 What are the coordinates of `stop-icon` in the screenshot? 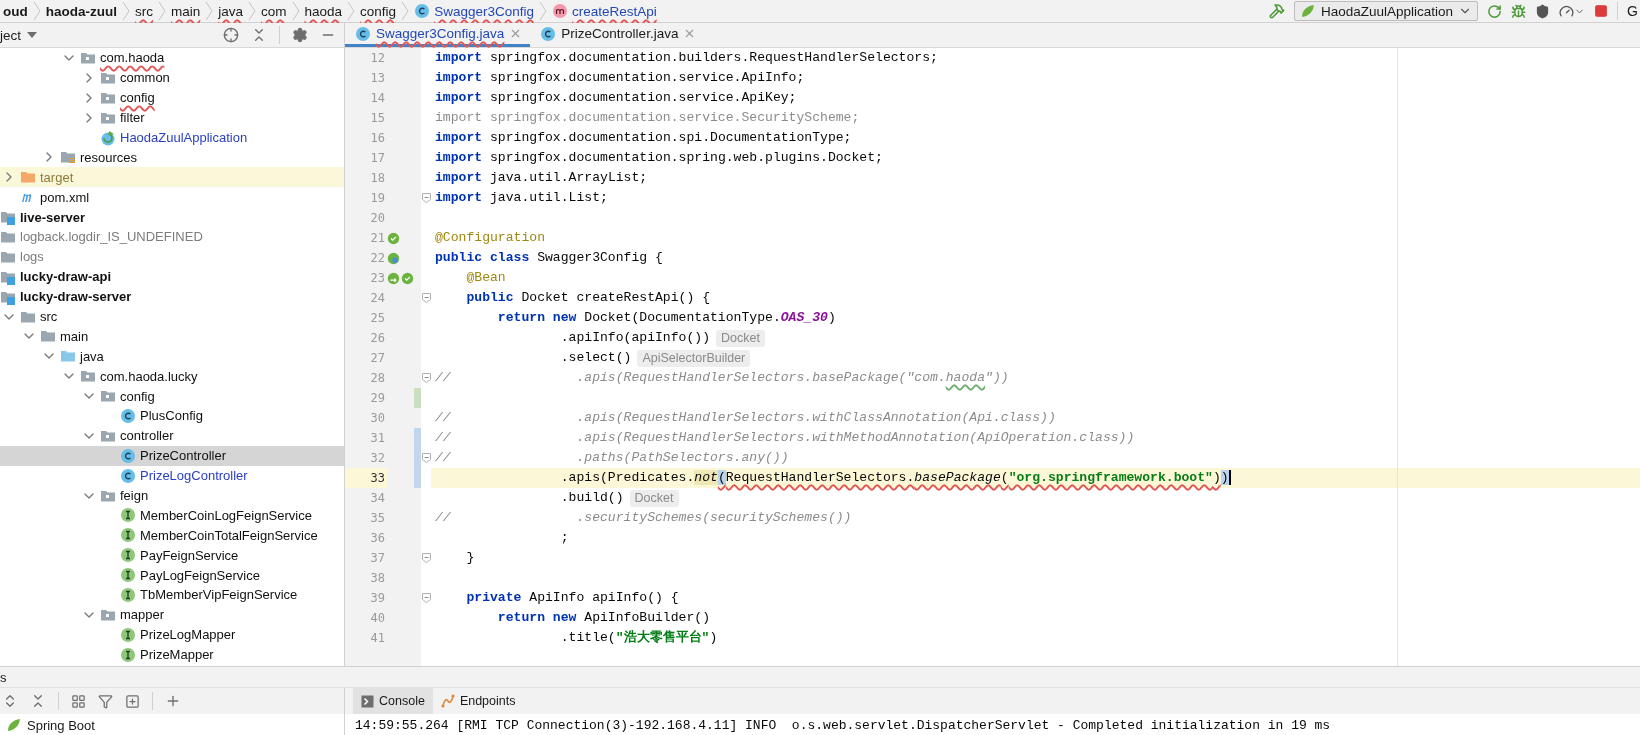 It's located at (1601, 11).